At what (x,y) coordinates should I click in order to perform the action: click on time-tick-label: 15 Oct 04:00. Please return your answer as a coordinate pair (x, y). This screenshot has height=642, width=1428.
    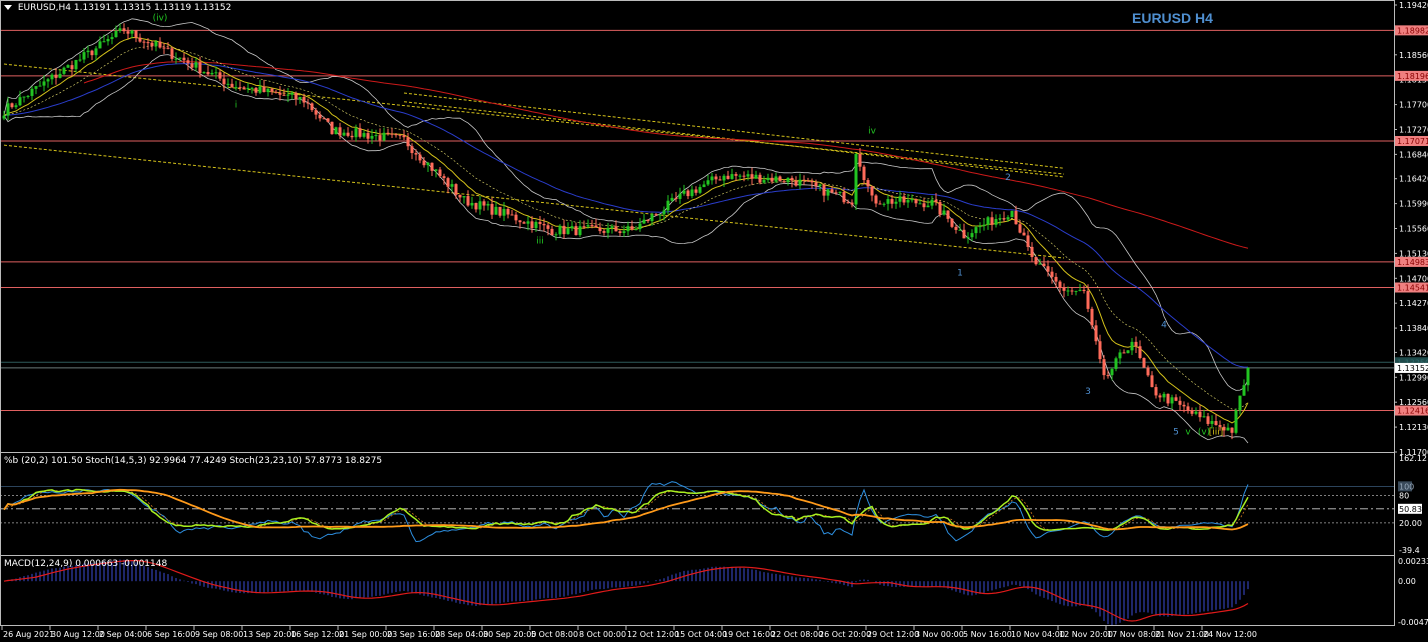
    Looking at the image, I should click on (701, 634).